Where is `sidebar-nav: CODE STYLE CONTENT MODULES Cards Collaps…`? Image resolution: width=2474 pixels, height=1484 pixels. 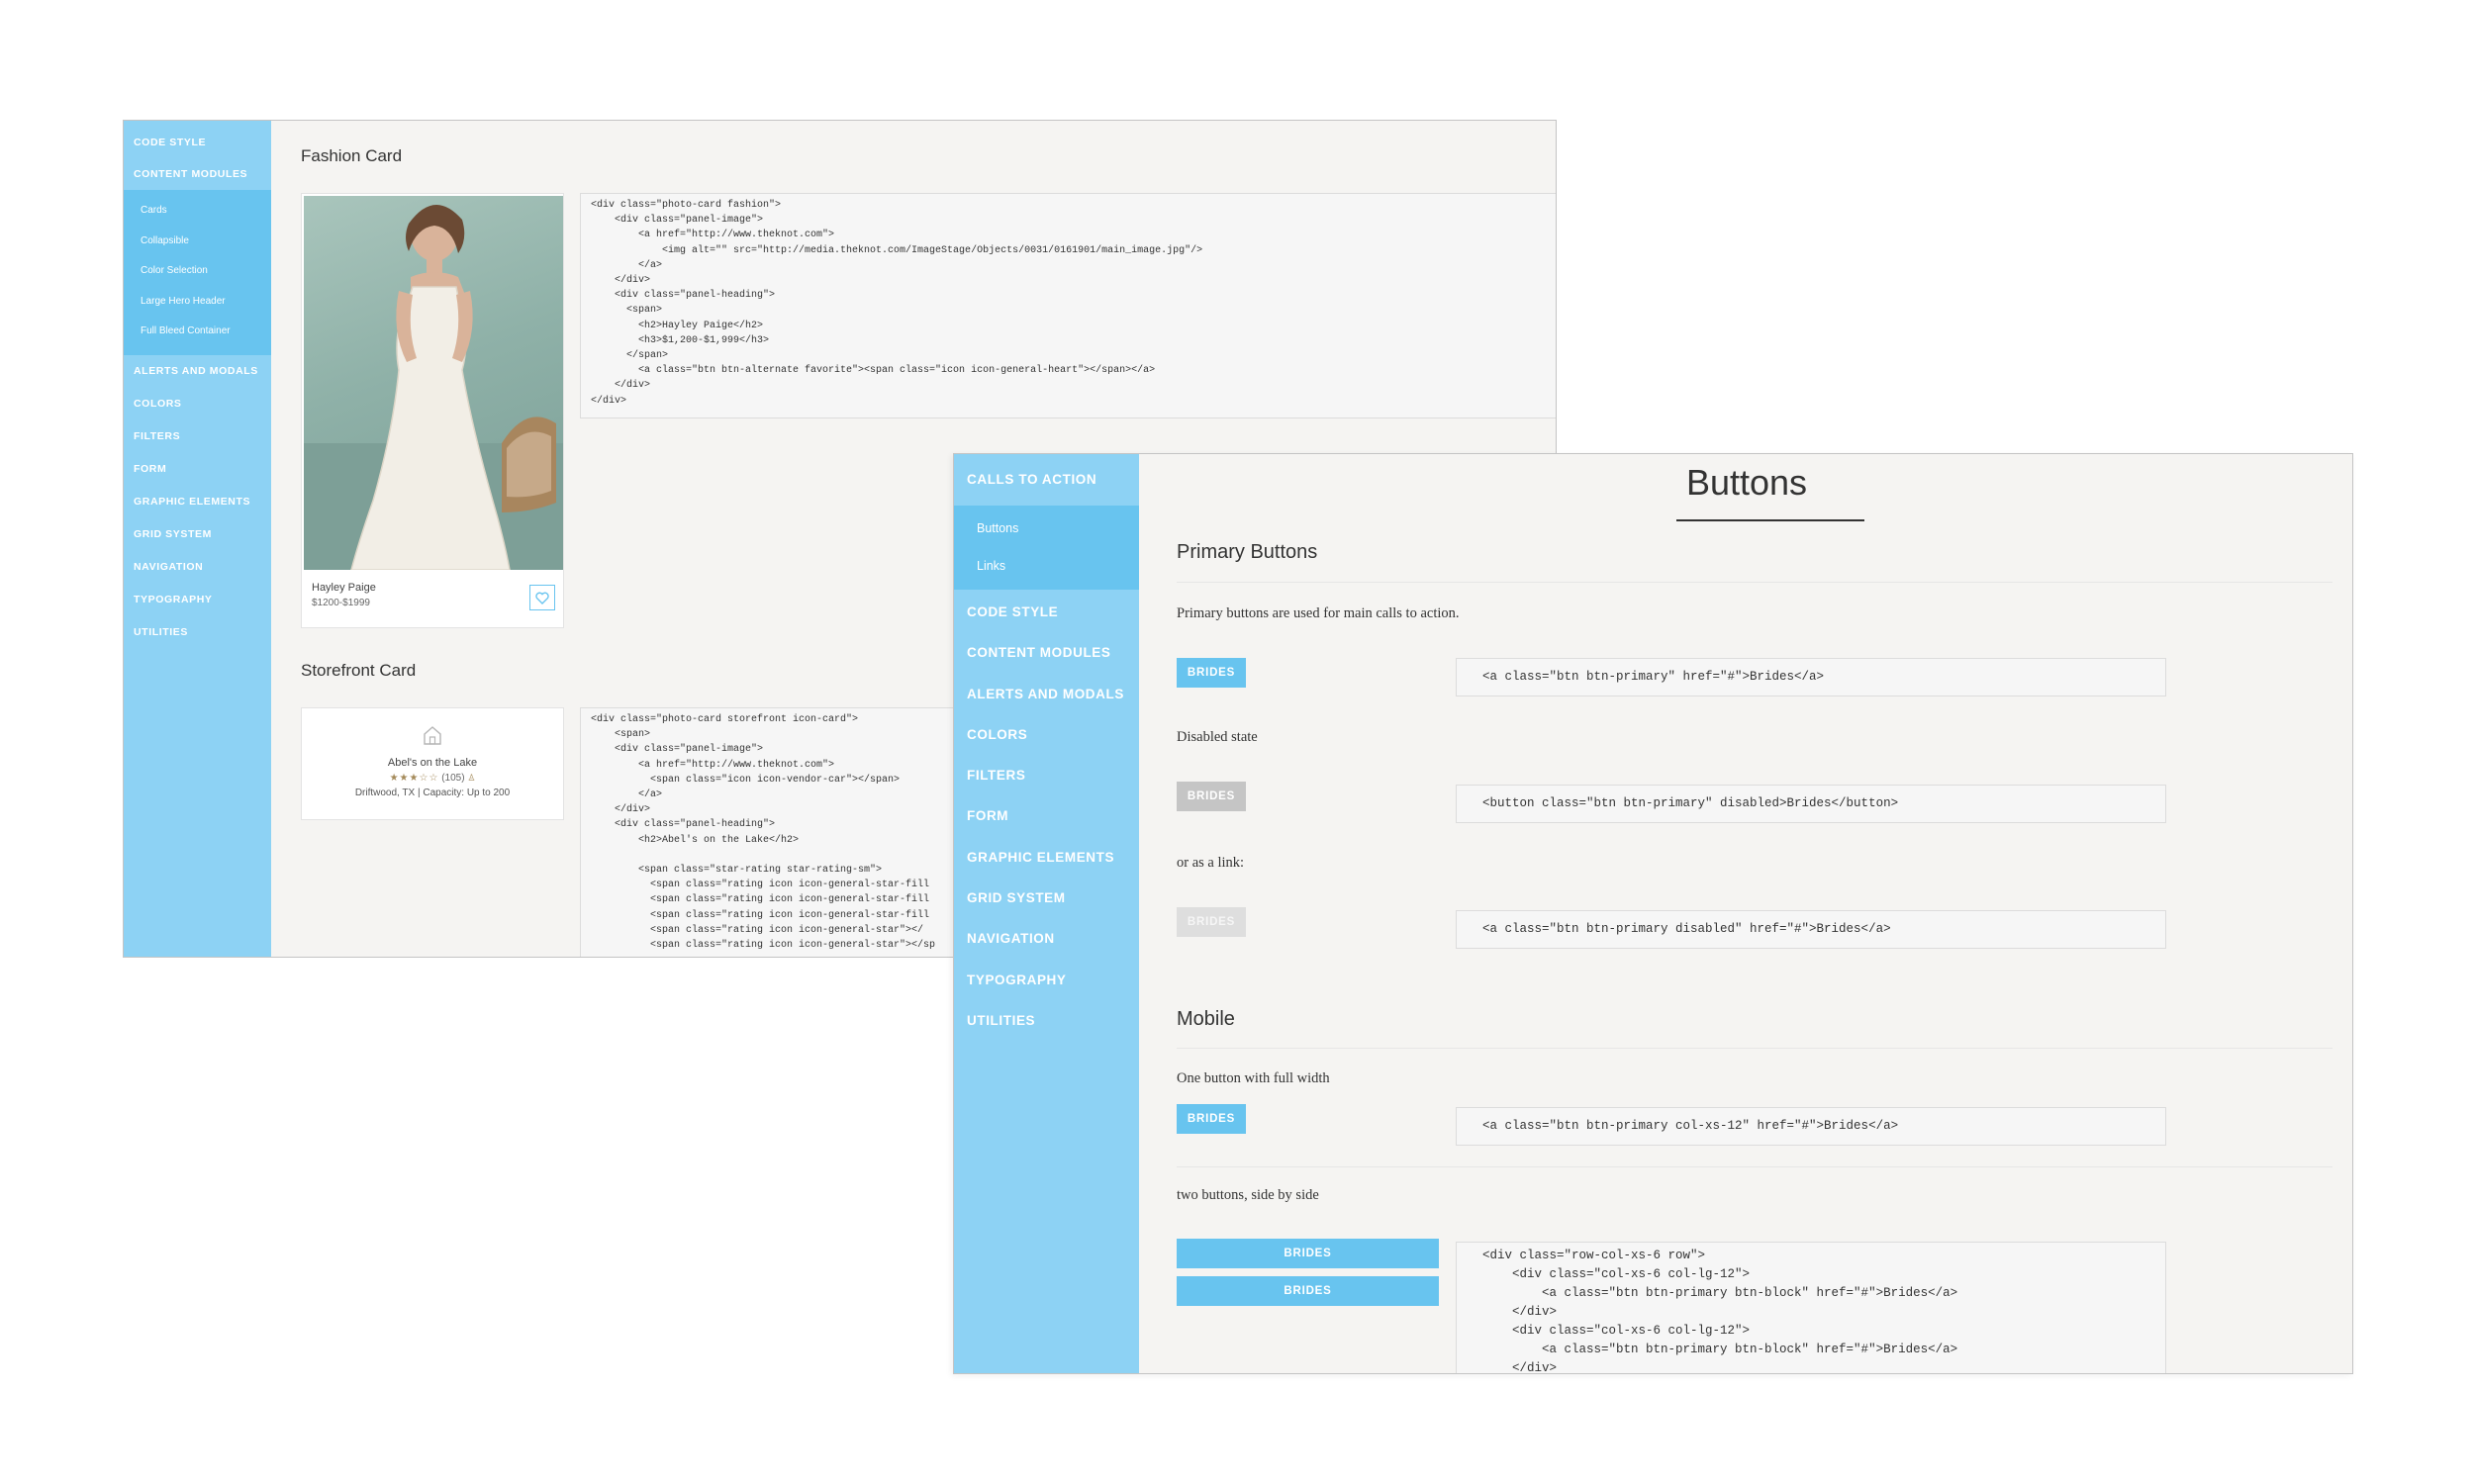
sidebar-nav: CODE STYLE CONTENT MODULES Cards Collaps… is located at coordinates (197, 539).